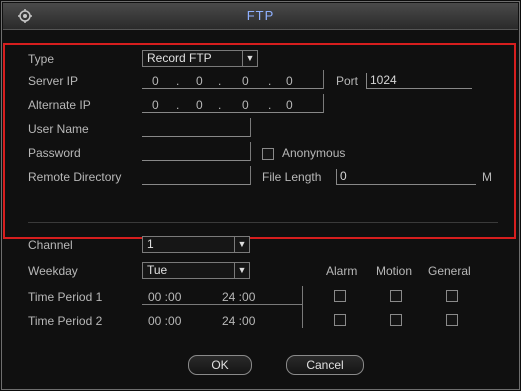  What do you see at coordinates (238, 297) in the screenshot?
I see `time-period-1-end: 24 :00` at bounding box center [238, 297].